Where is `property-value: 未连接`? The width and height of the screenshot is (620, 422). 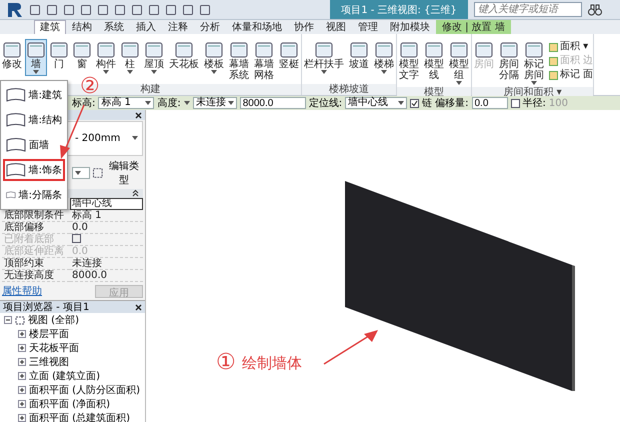 property-value: 未连接 is located at coordinates (106, 264).